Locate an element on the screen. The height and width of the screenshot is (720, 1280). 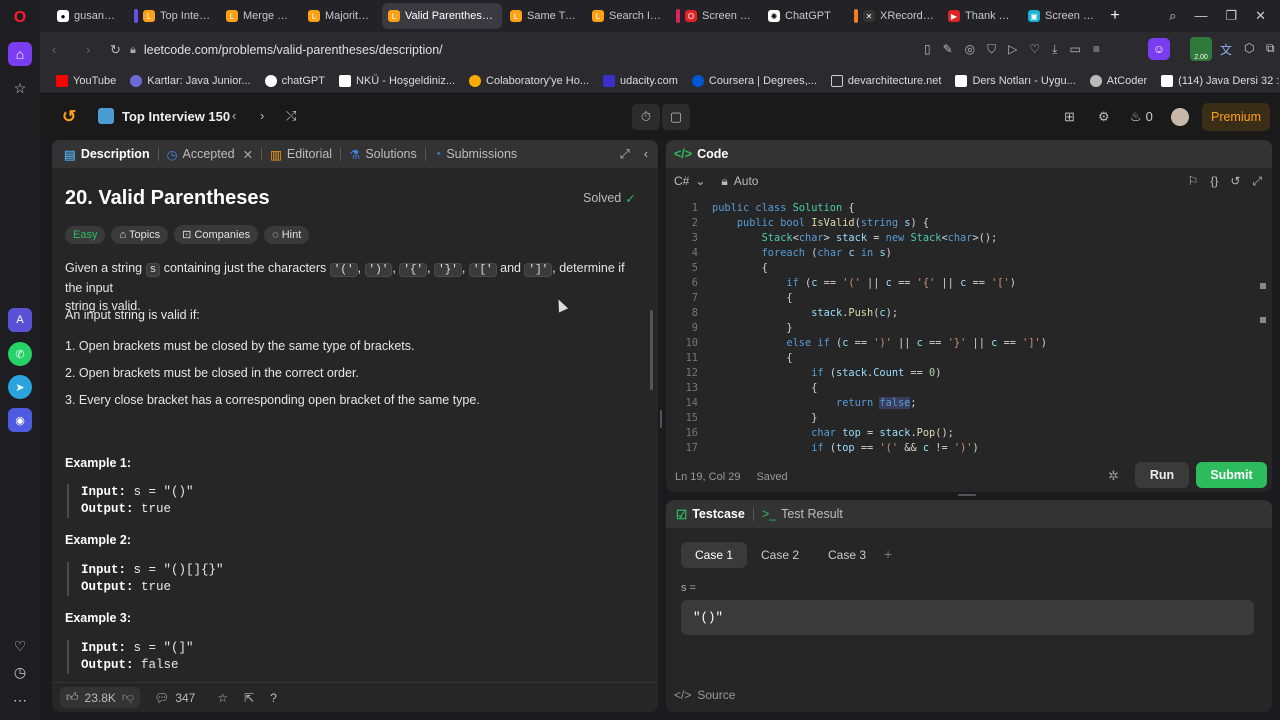
companies-chip: ⊡ Companies is located at coordinates (216, 234).